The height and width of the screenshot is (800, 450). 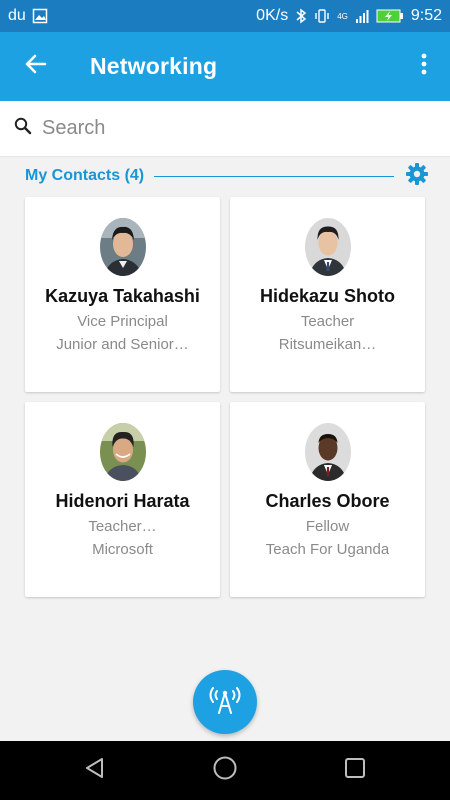 I want to click on more-vertical-icon, so click(x=424, y=66).